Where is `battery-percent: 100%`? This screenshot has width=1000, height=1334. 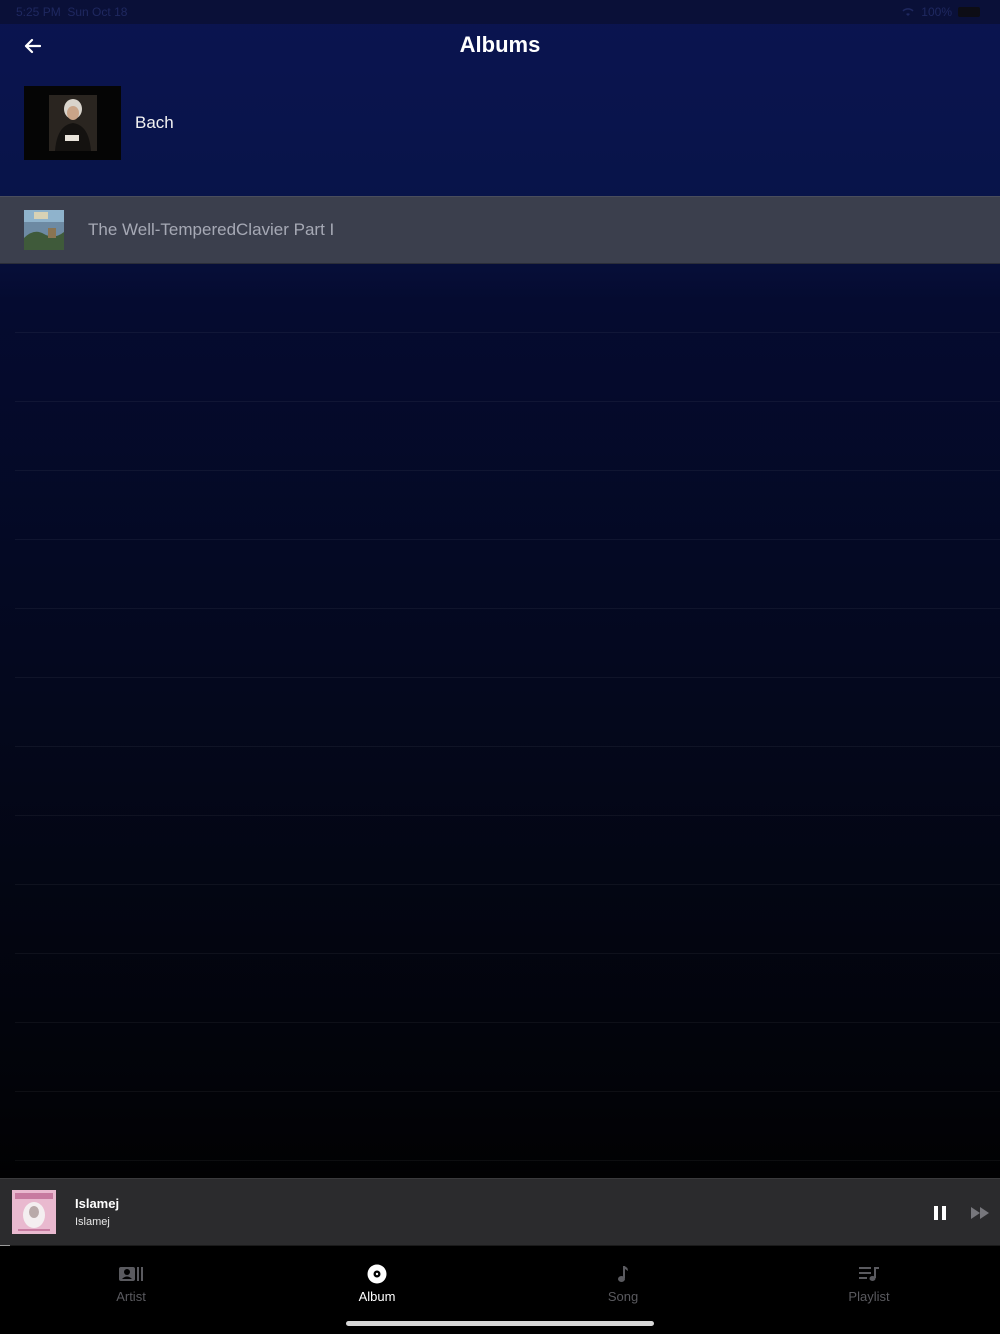 battery-percent: 100% is located at coordinates (936, 12).